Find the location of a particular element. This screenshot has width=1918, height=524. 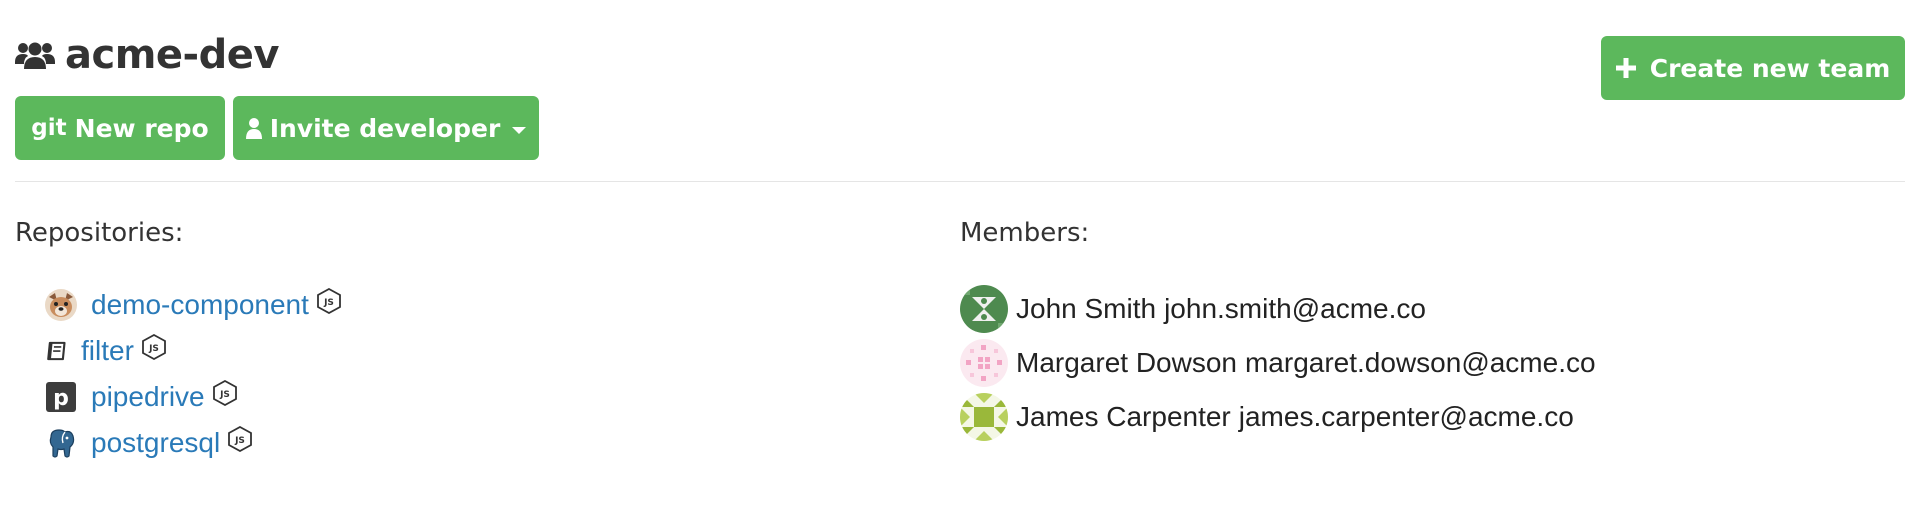

member-email: james.carpenter@acme.co is located at coordinates (1406, 416).